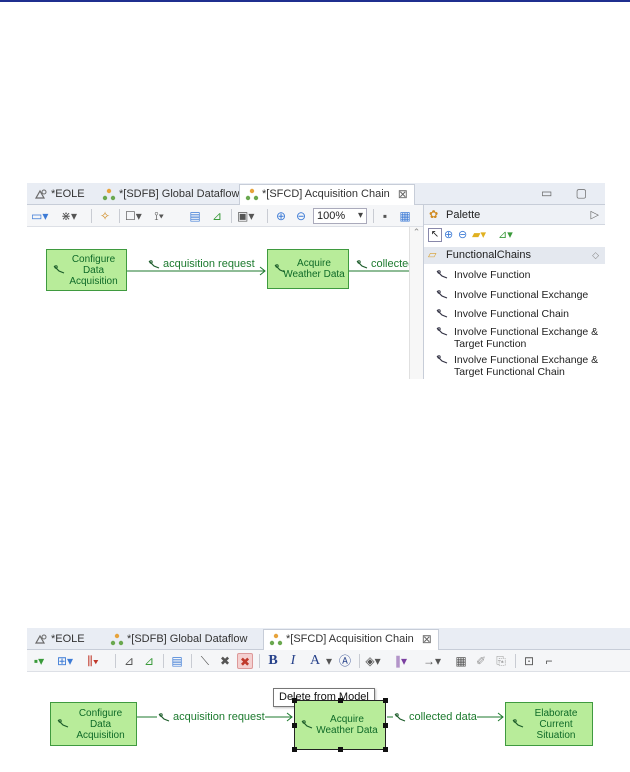 The width and height of the screenshot is (630, 772). Describe the element at coordinates (69, 216) in the screenshot. I see `select-all-icon: ⋇▾` at that location.